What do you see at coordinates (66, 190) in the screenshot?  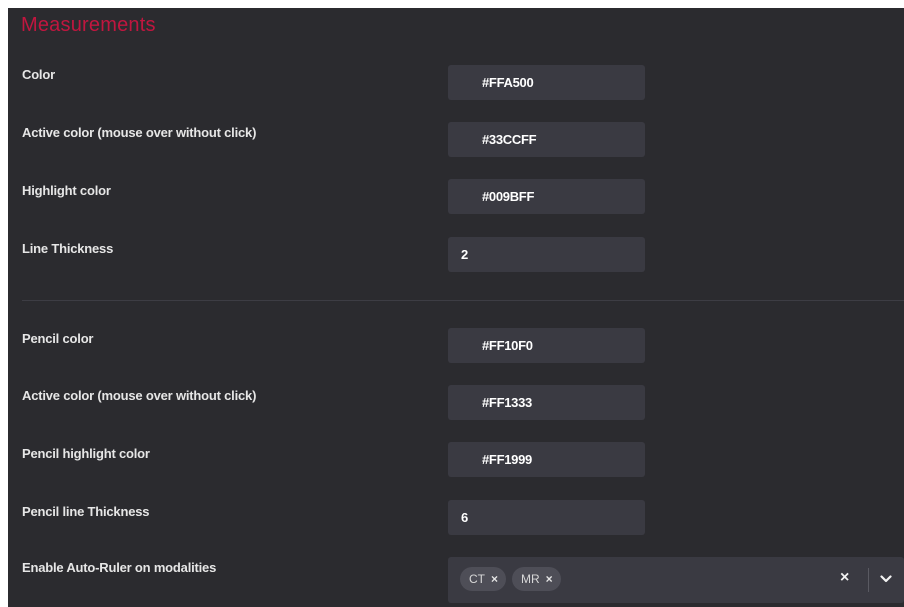 I see `highlight-color-label: Highlight color` at bounding box center [66, 190].